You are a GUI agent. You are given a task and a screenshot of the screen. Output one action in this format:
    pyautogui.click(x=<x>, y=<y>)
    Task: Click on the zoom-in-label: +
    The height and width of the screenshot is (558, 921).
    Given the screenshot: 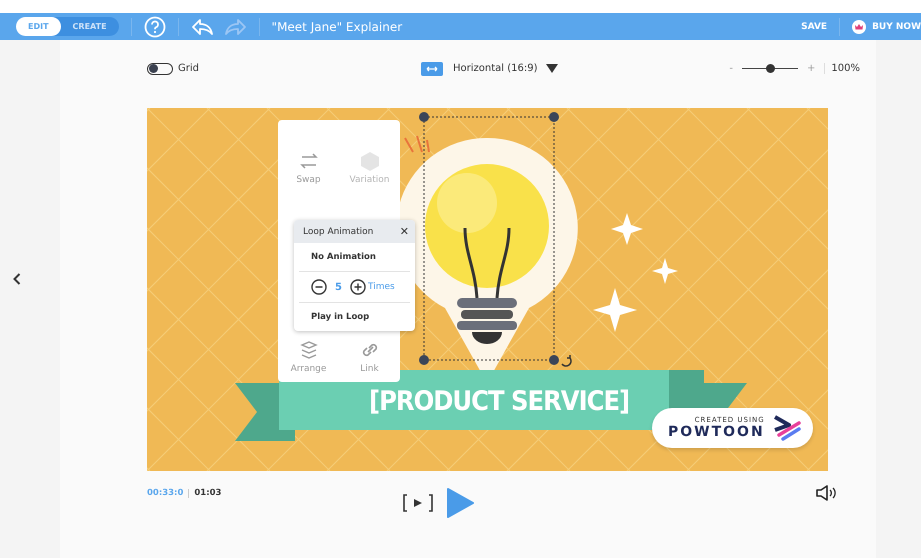 What is the action you would take?
    pyautogui.click(x=811, y=68)
    